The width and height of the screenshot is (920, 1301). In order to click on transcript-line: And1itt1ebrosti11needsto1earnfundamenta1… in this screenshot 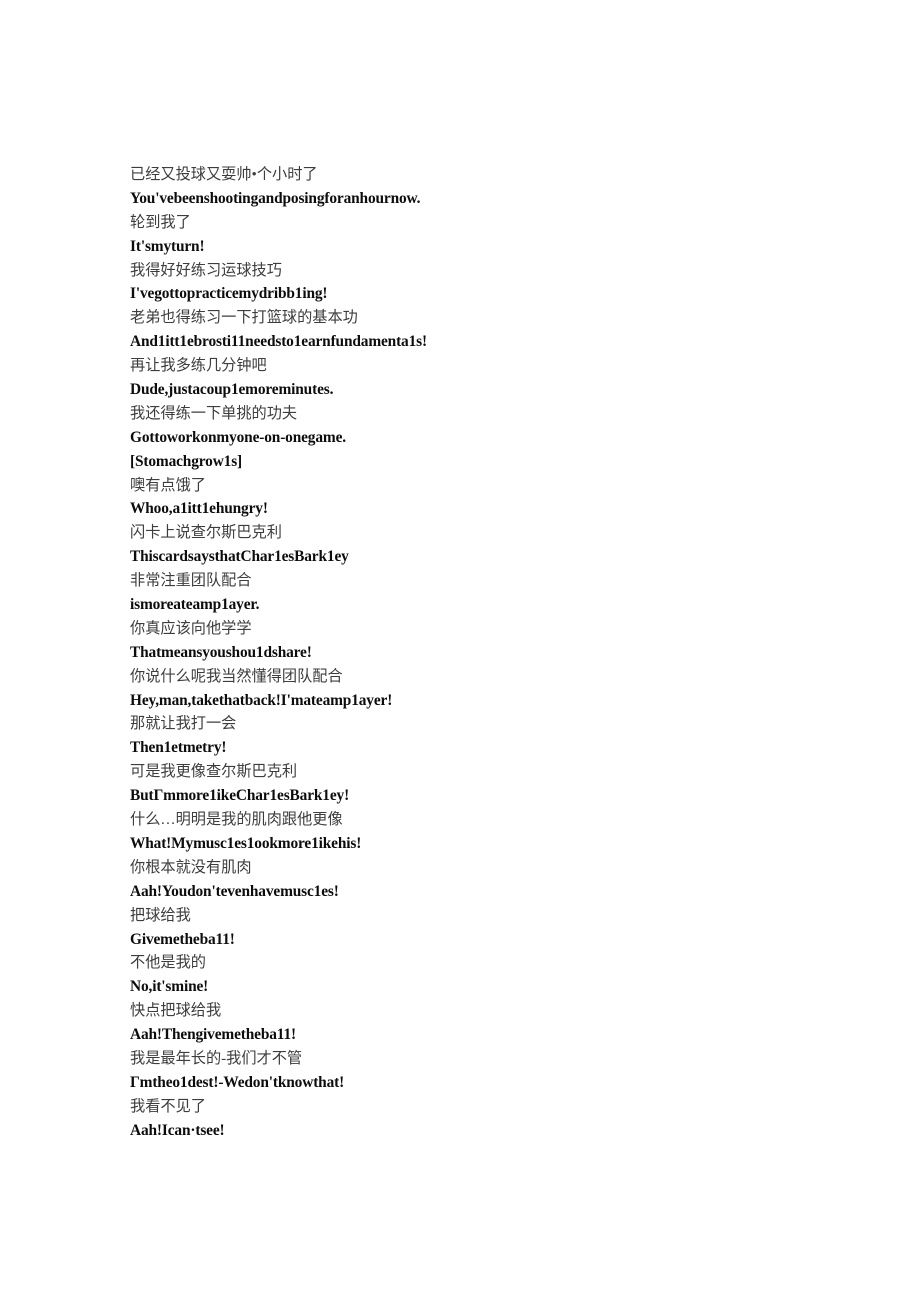, I will do `click(278, 342)`.